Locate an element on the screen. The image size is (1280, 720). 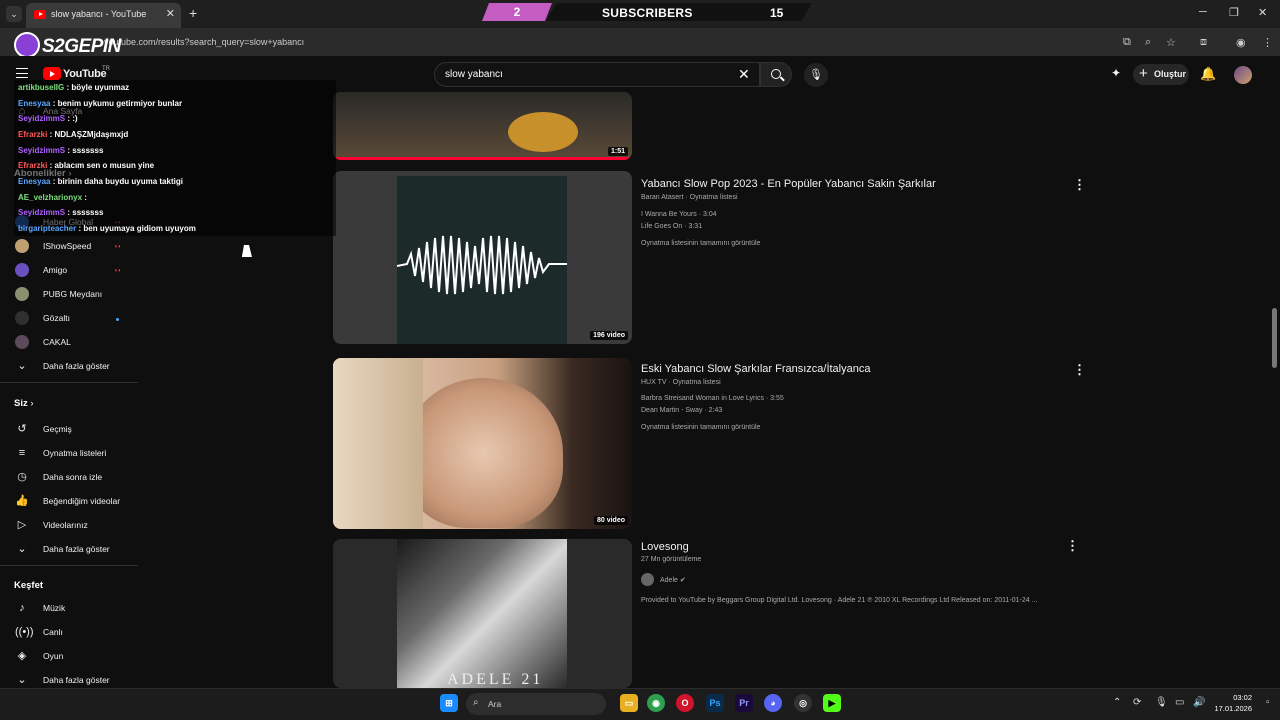
chat-text: : sssssss is located at coordinates (85, 150).